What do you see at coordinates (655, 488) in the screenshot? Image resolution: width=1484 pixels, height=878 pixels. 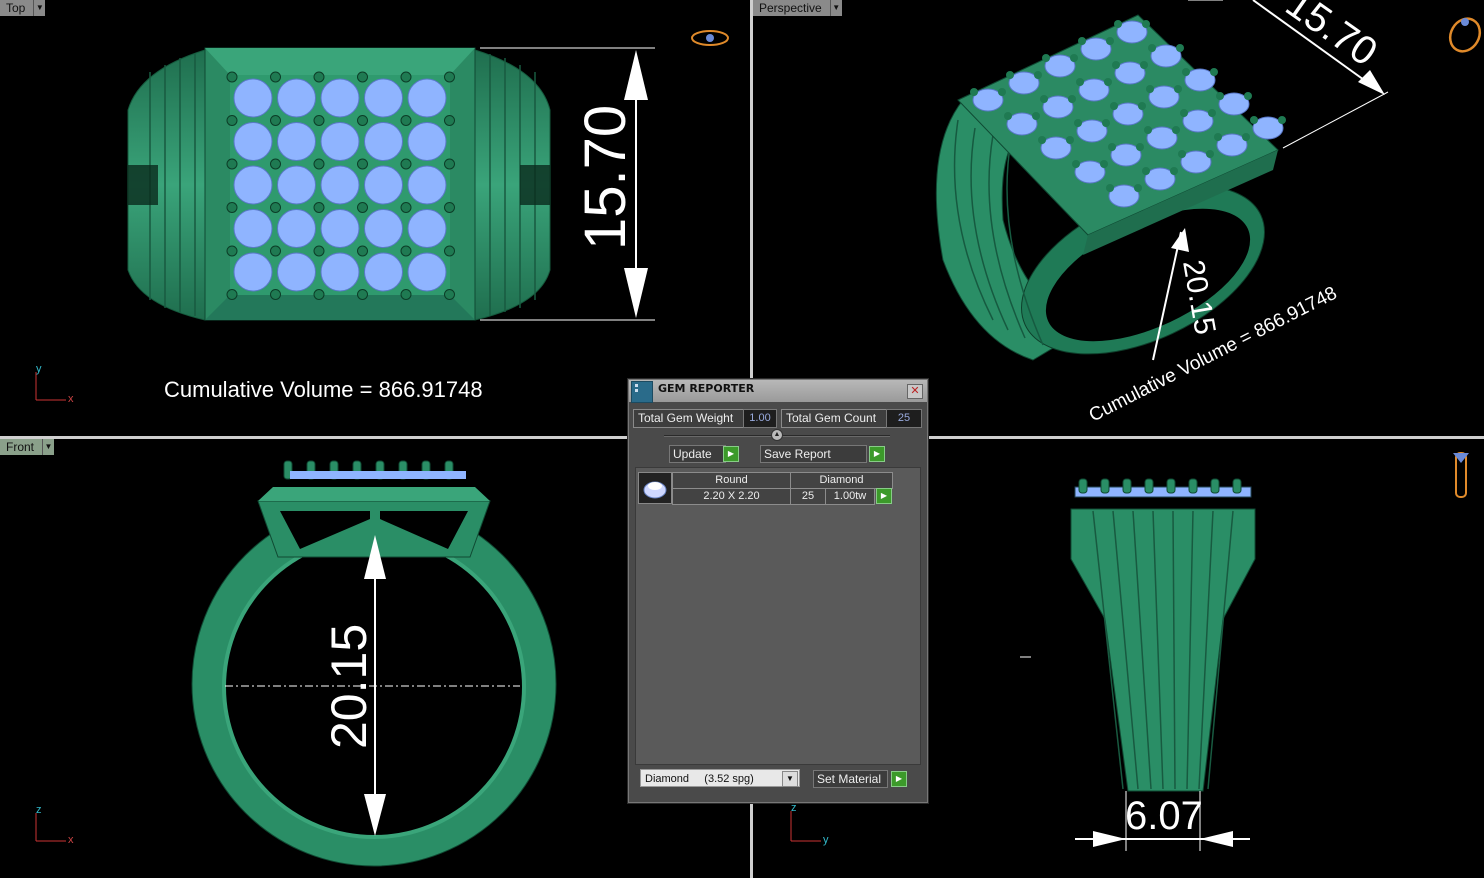 I see `gem-icon` at bounding box center [655, 488].